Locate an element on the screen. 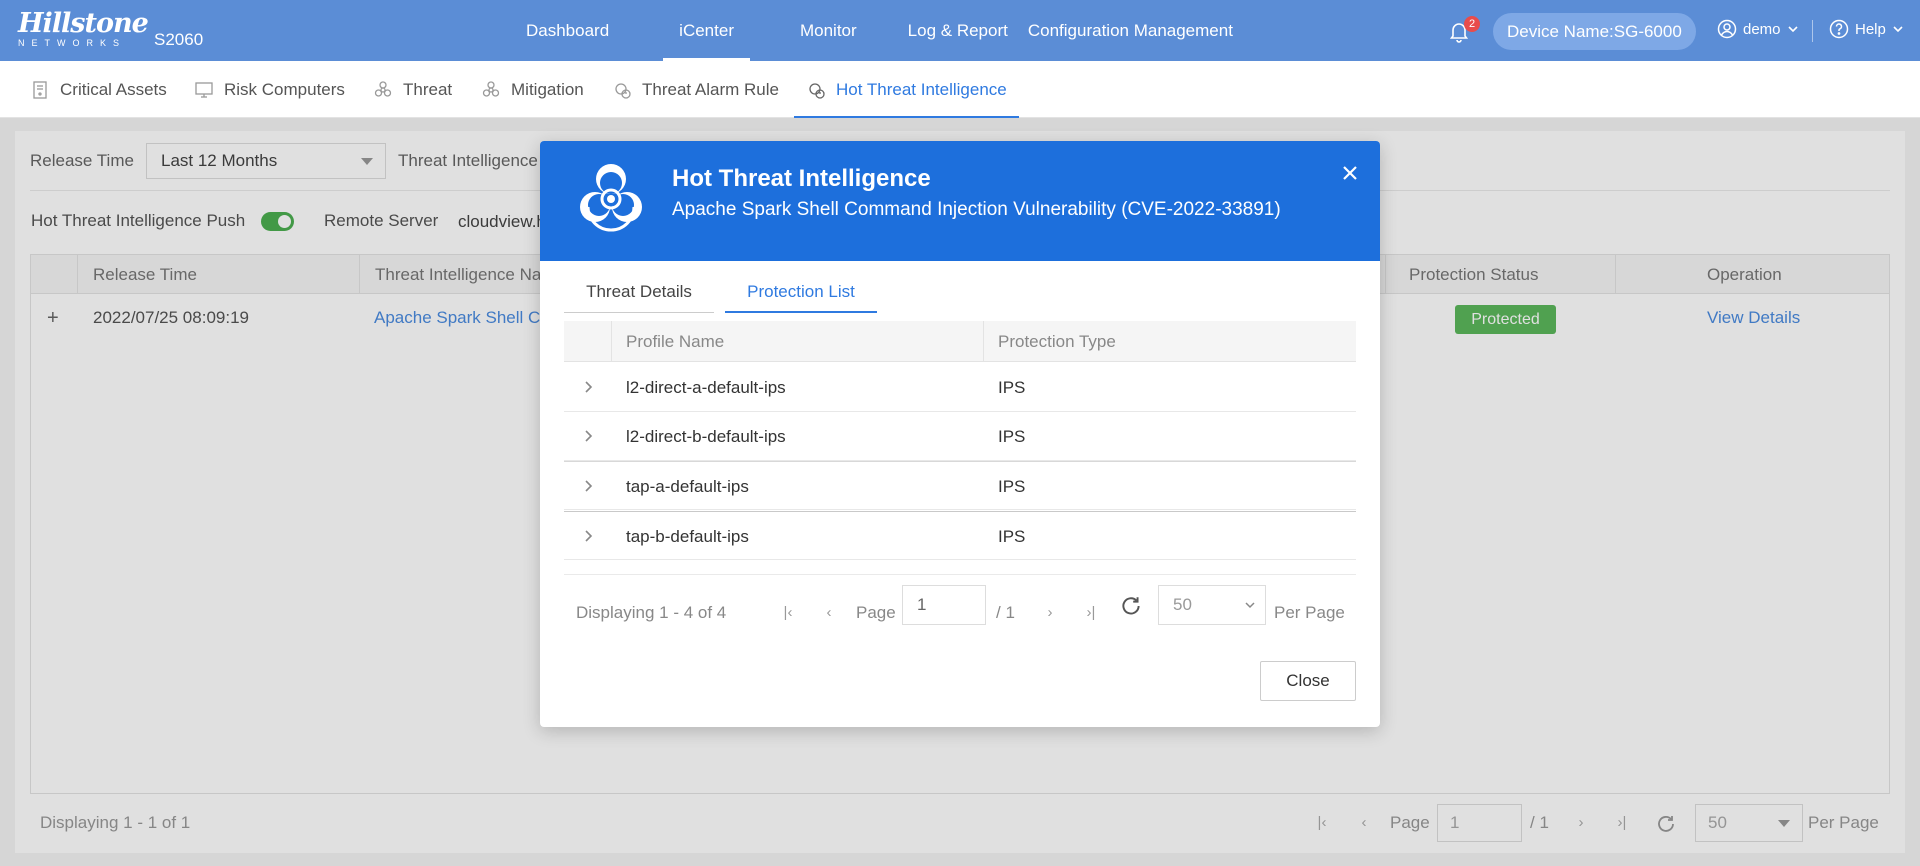  server-icon is located at coordinates (40, 89).